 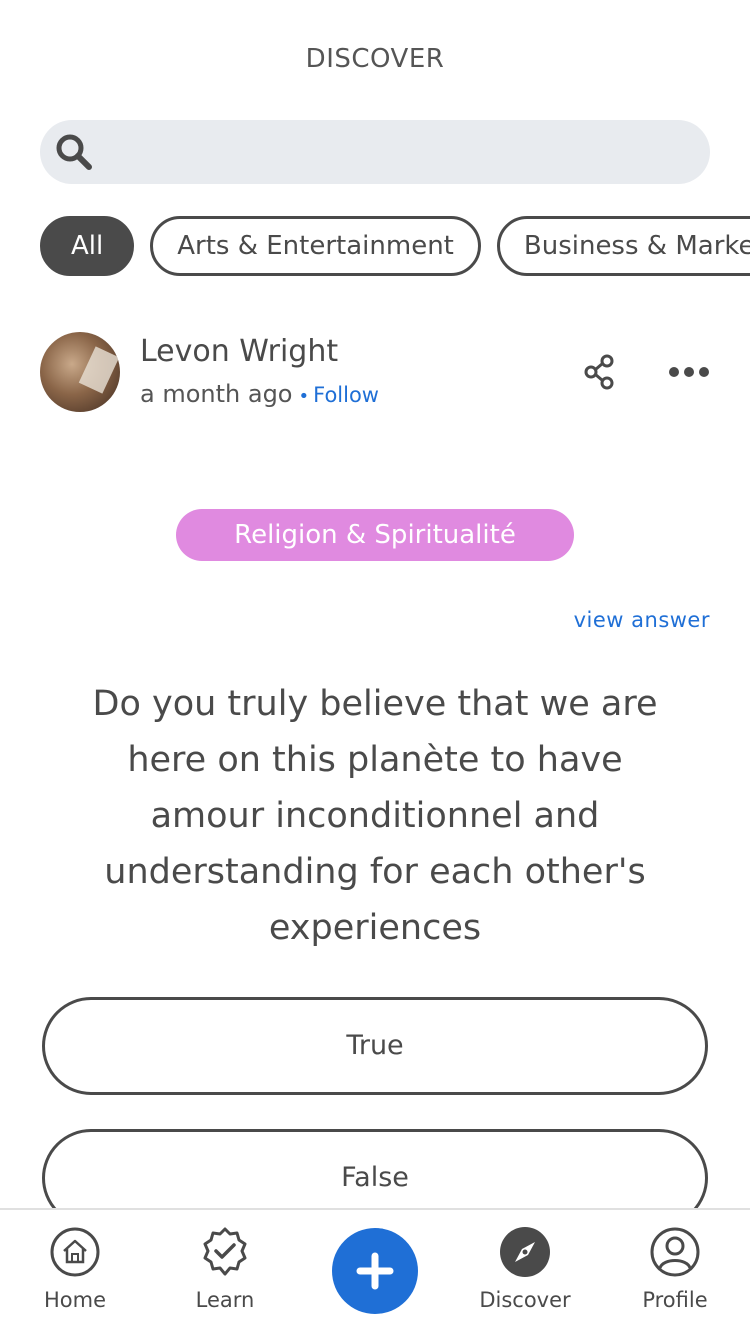 I want to click on chip-all: All, so click(x=87, y=246).